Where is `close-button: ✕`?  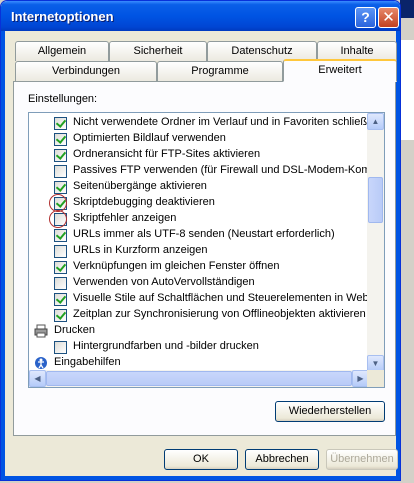 close-button: ✕ is located at coordinates (388, 17).